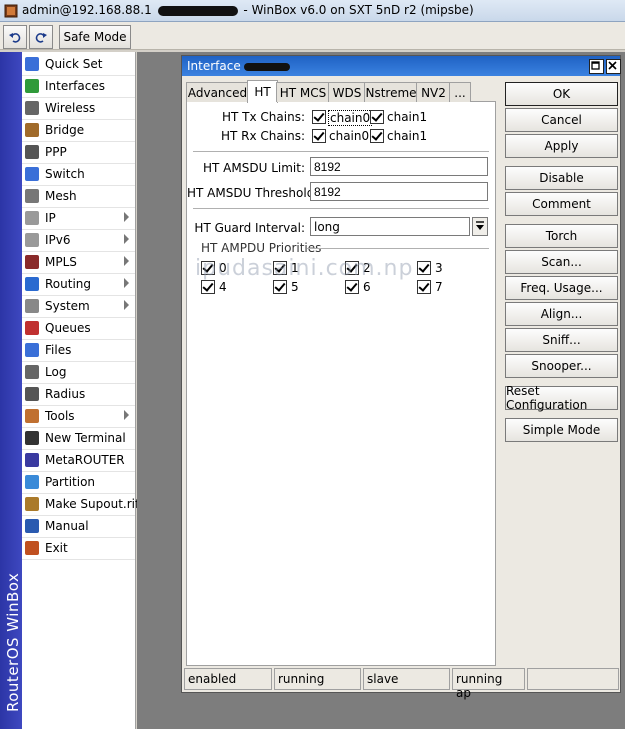  Describe the element at coordinates (78, 196) in the screenshot. I see `sidebar-item-mesh: Mesh` at that location.